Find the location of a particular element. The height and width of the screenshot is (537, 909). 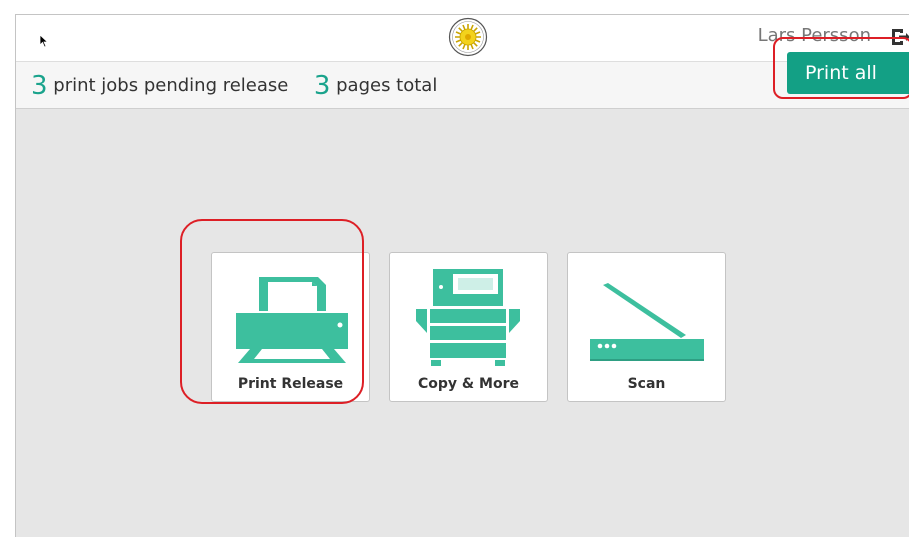

pending-jobs-text: print jobs pending release is located at coordinates (171, 85).